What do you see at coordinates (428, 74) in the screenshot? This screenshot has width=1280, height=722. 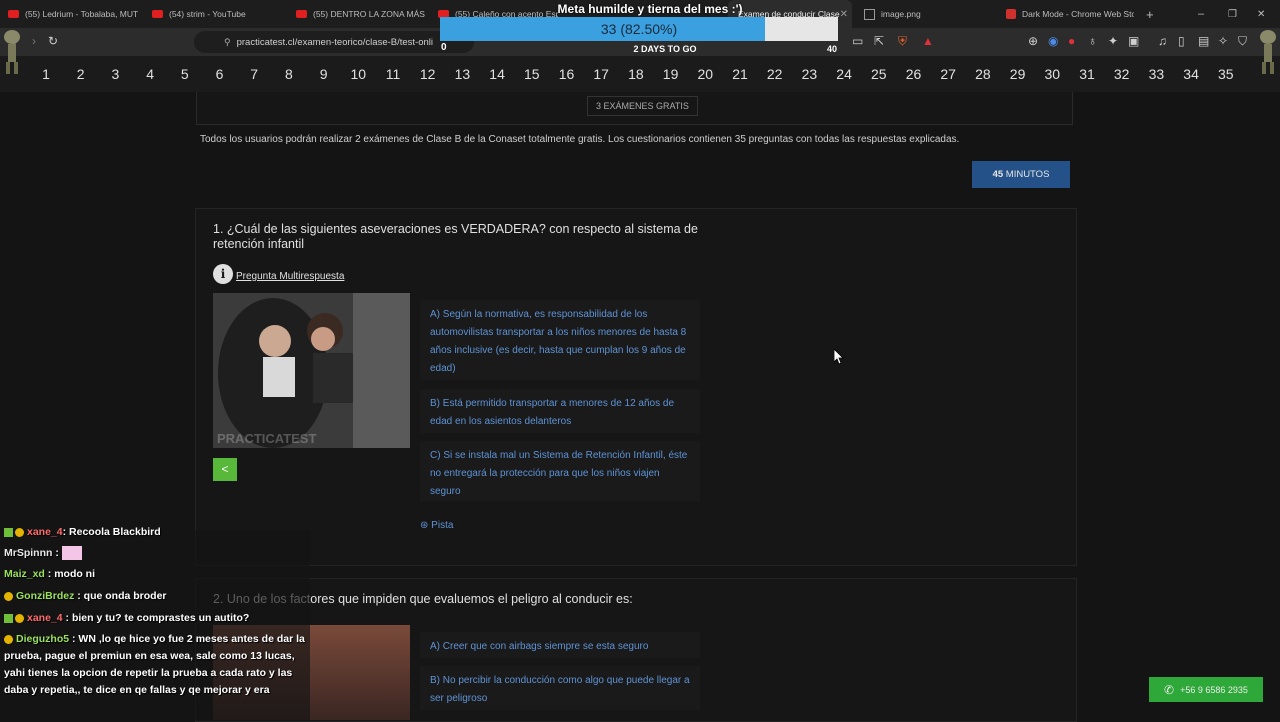 I see `question-number-12: 12` at bounding box center [428, 74].